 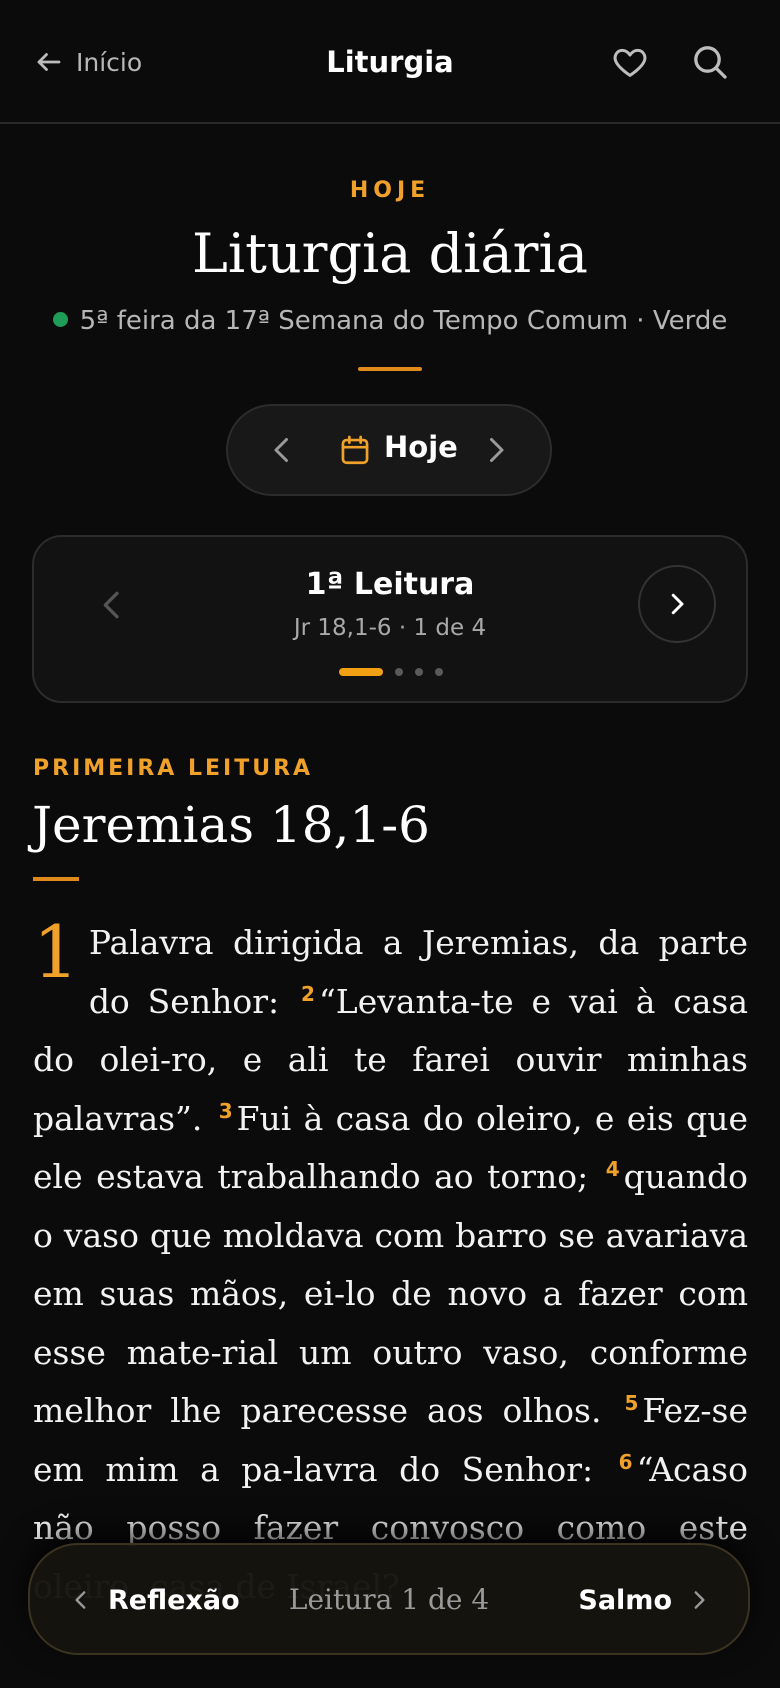 I want to click on verse-number-dropcap: 1, so click(x=56, y=952).